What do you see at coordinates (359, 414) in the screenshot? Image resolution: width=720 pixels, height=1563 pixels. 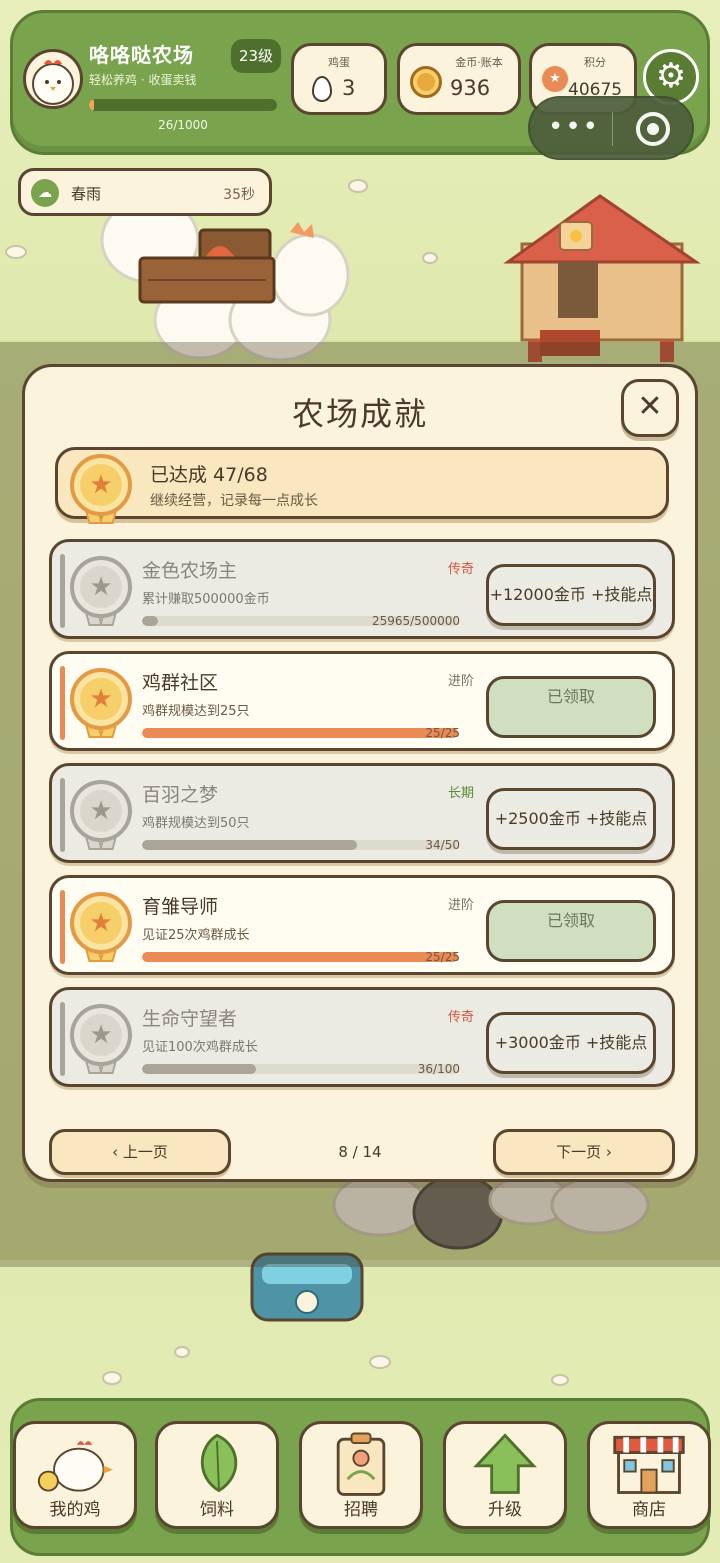 I see `modal-title: 农场成就` at bounding box center [359, 414].